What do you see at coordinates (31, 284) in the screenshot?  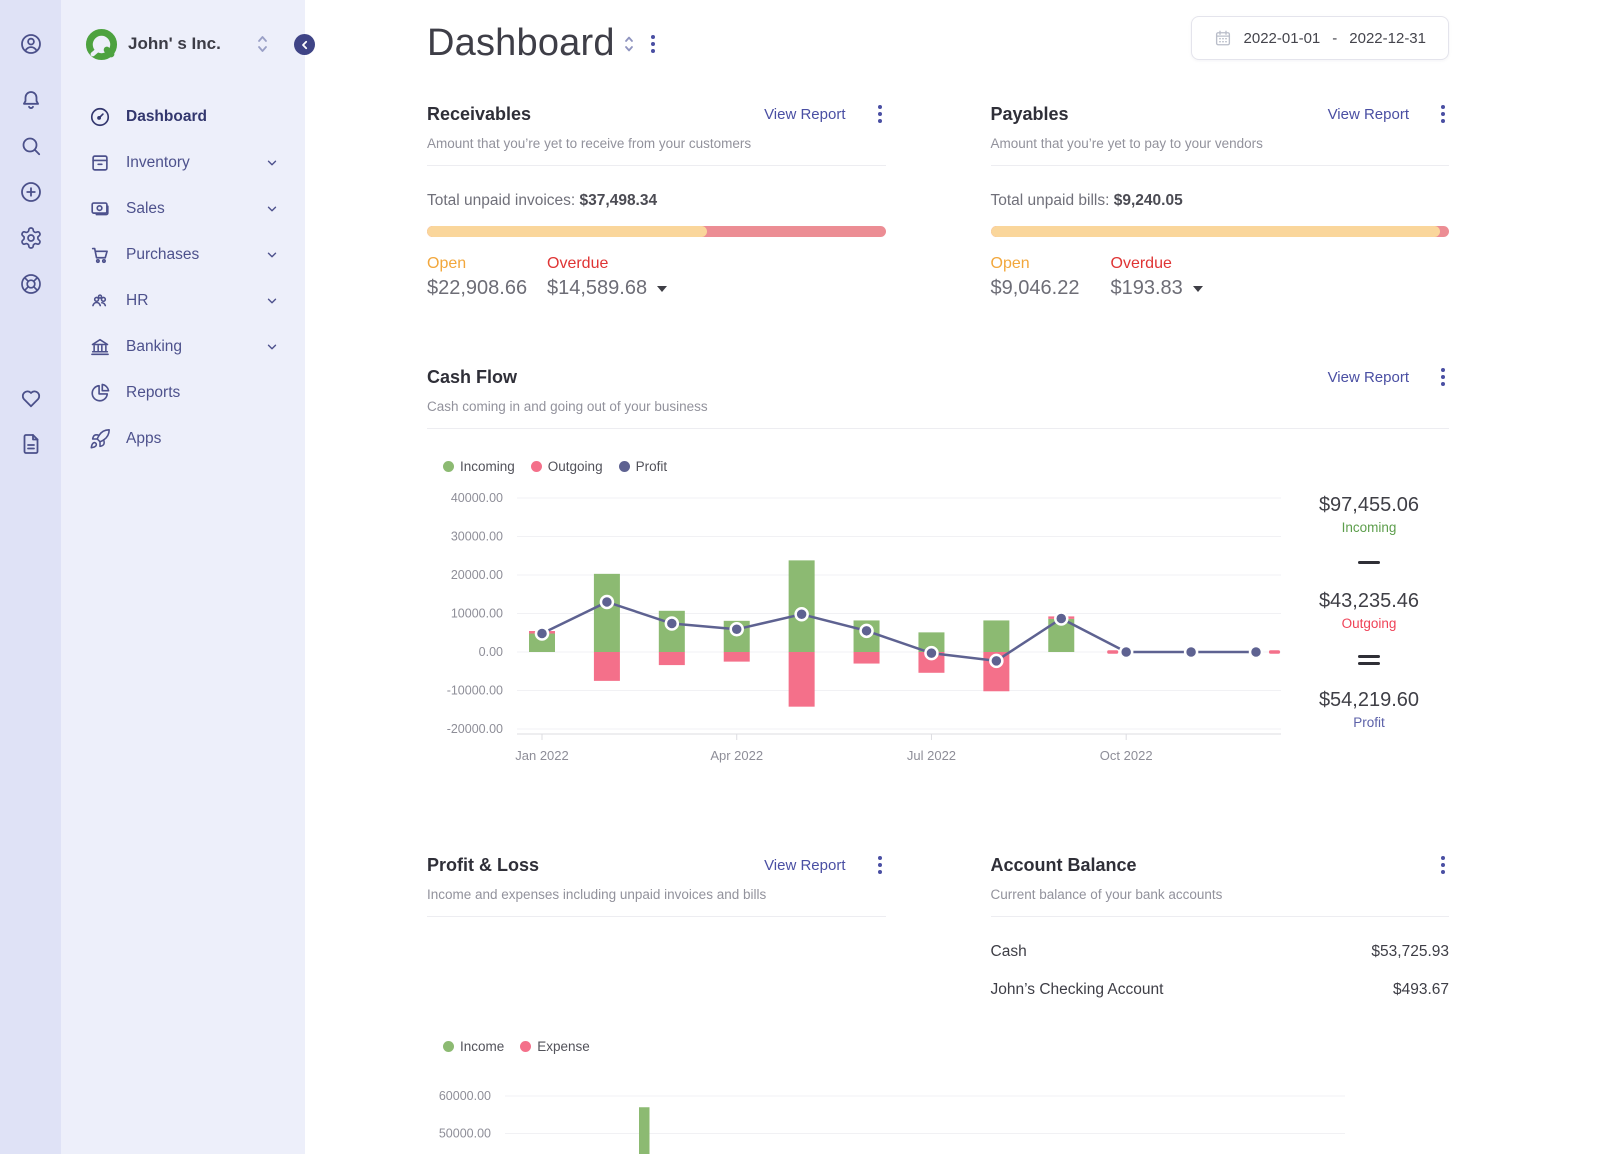 I see `support-ring-icon` at bounding box center [31, 284].